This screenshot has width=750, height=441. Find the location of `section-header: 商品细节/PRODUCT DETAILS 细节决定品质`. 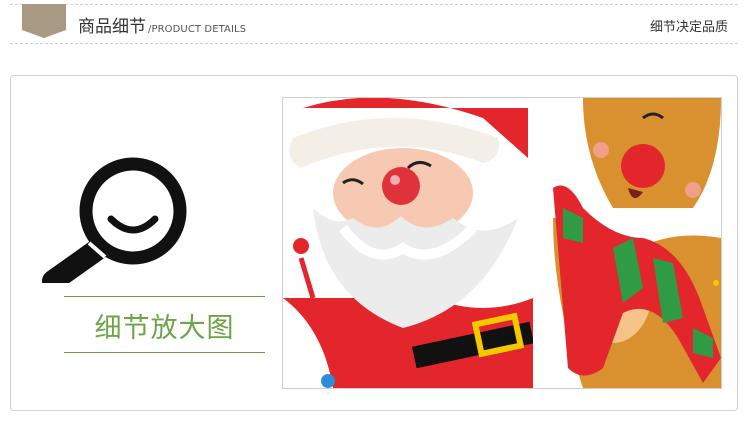

section-header: 商品细节/PRODUCT DETAILS 细节决定品质 is located at coordinates (374, 24).